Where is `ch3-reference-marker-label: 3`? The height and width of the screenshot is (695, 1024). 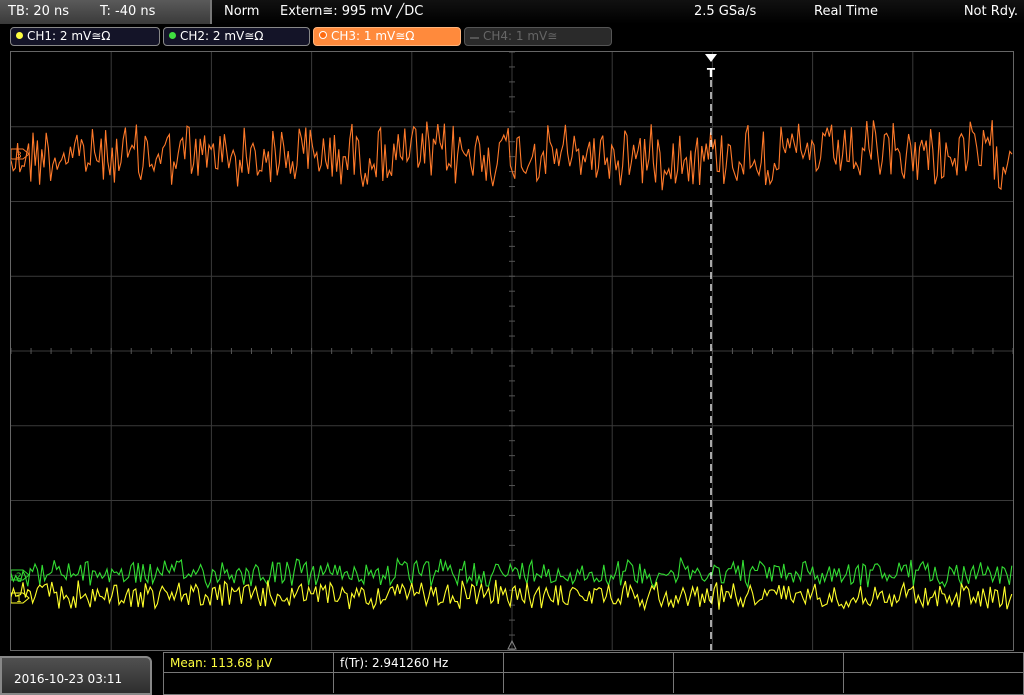
ch3-reference-marker-label: 3 is located at coordinates (19, 156).